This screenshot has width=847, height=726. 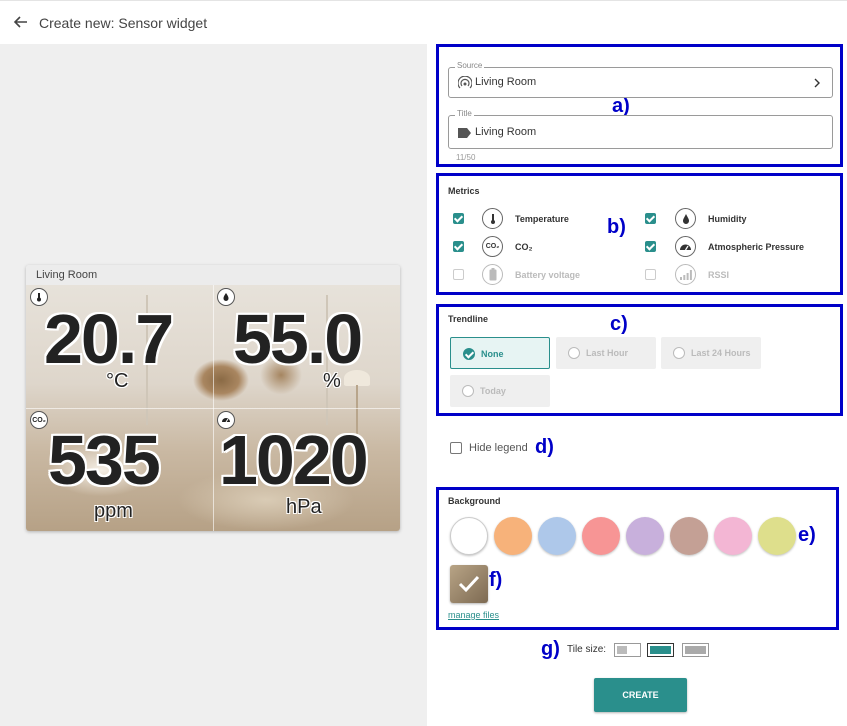 I want to click on metric-checkbox-pressure, so click(x=650, y=246).